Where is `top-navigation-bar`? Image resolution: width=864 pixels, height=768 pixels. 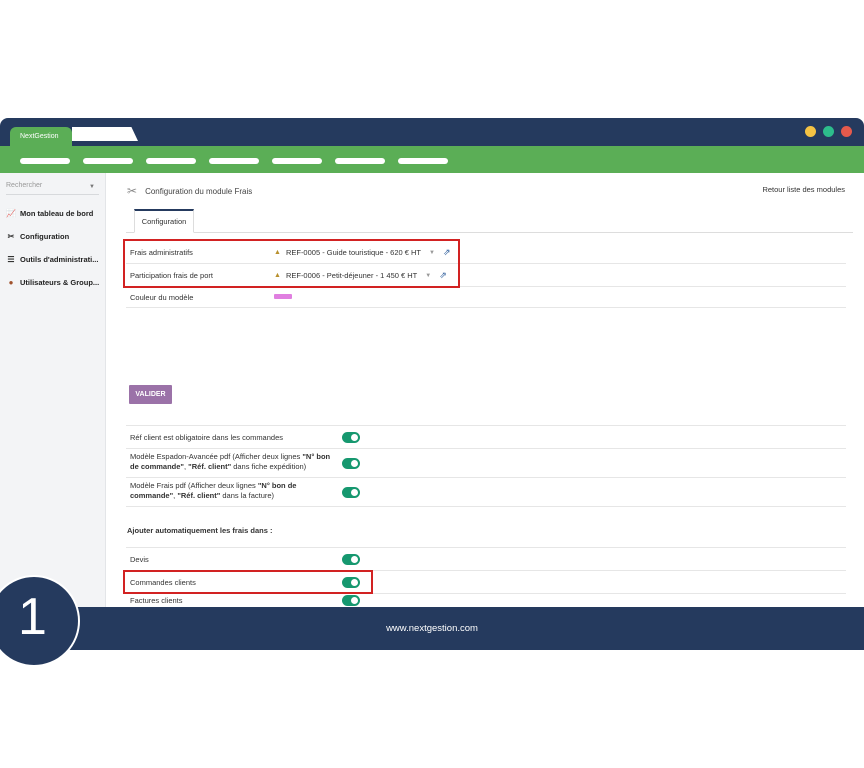 top-navigation-bar is located at coordinates (432, 159).